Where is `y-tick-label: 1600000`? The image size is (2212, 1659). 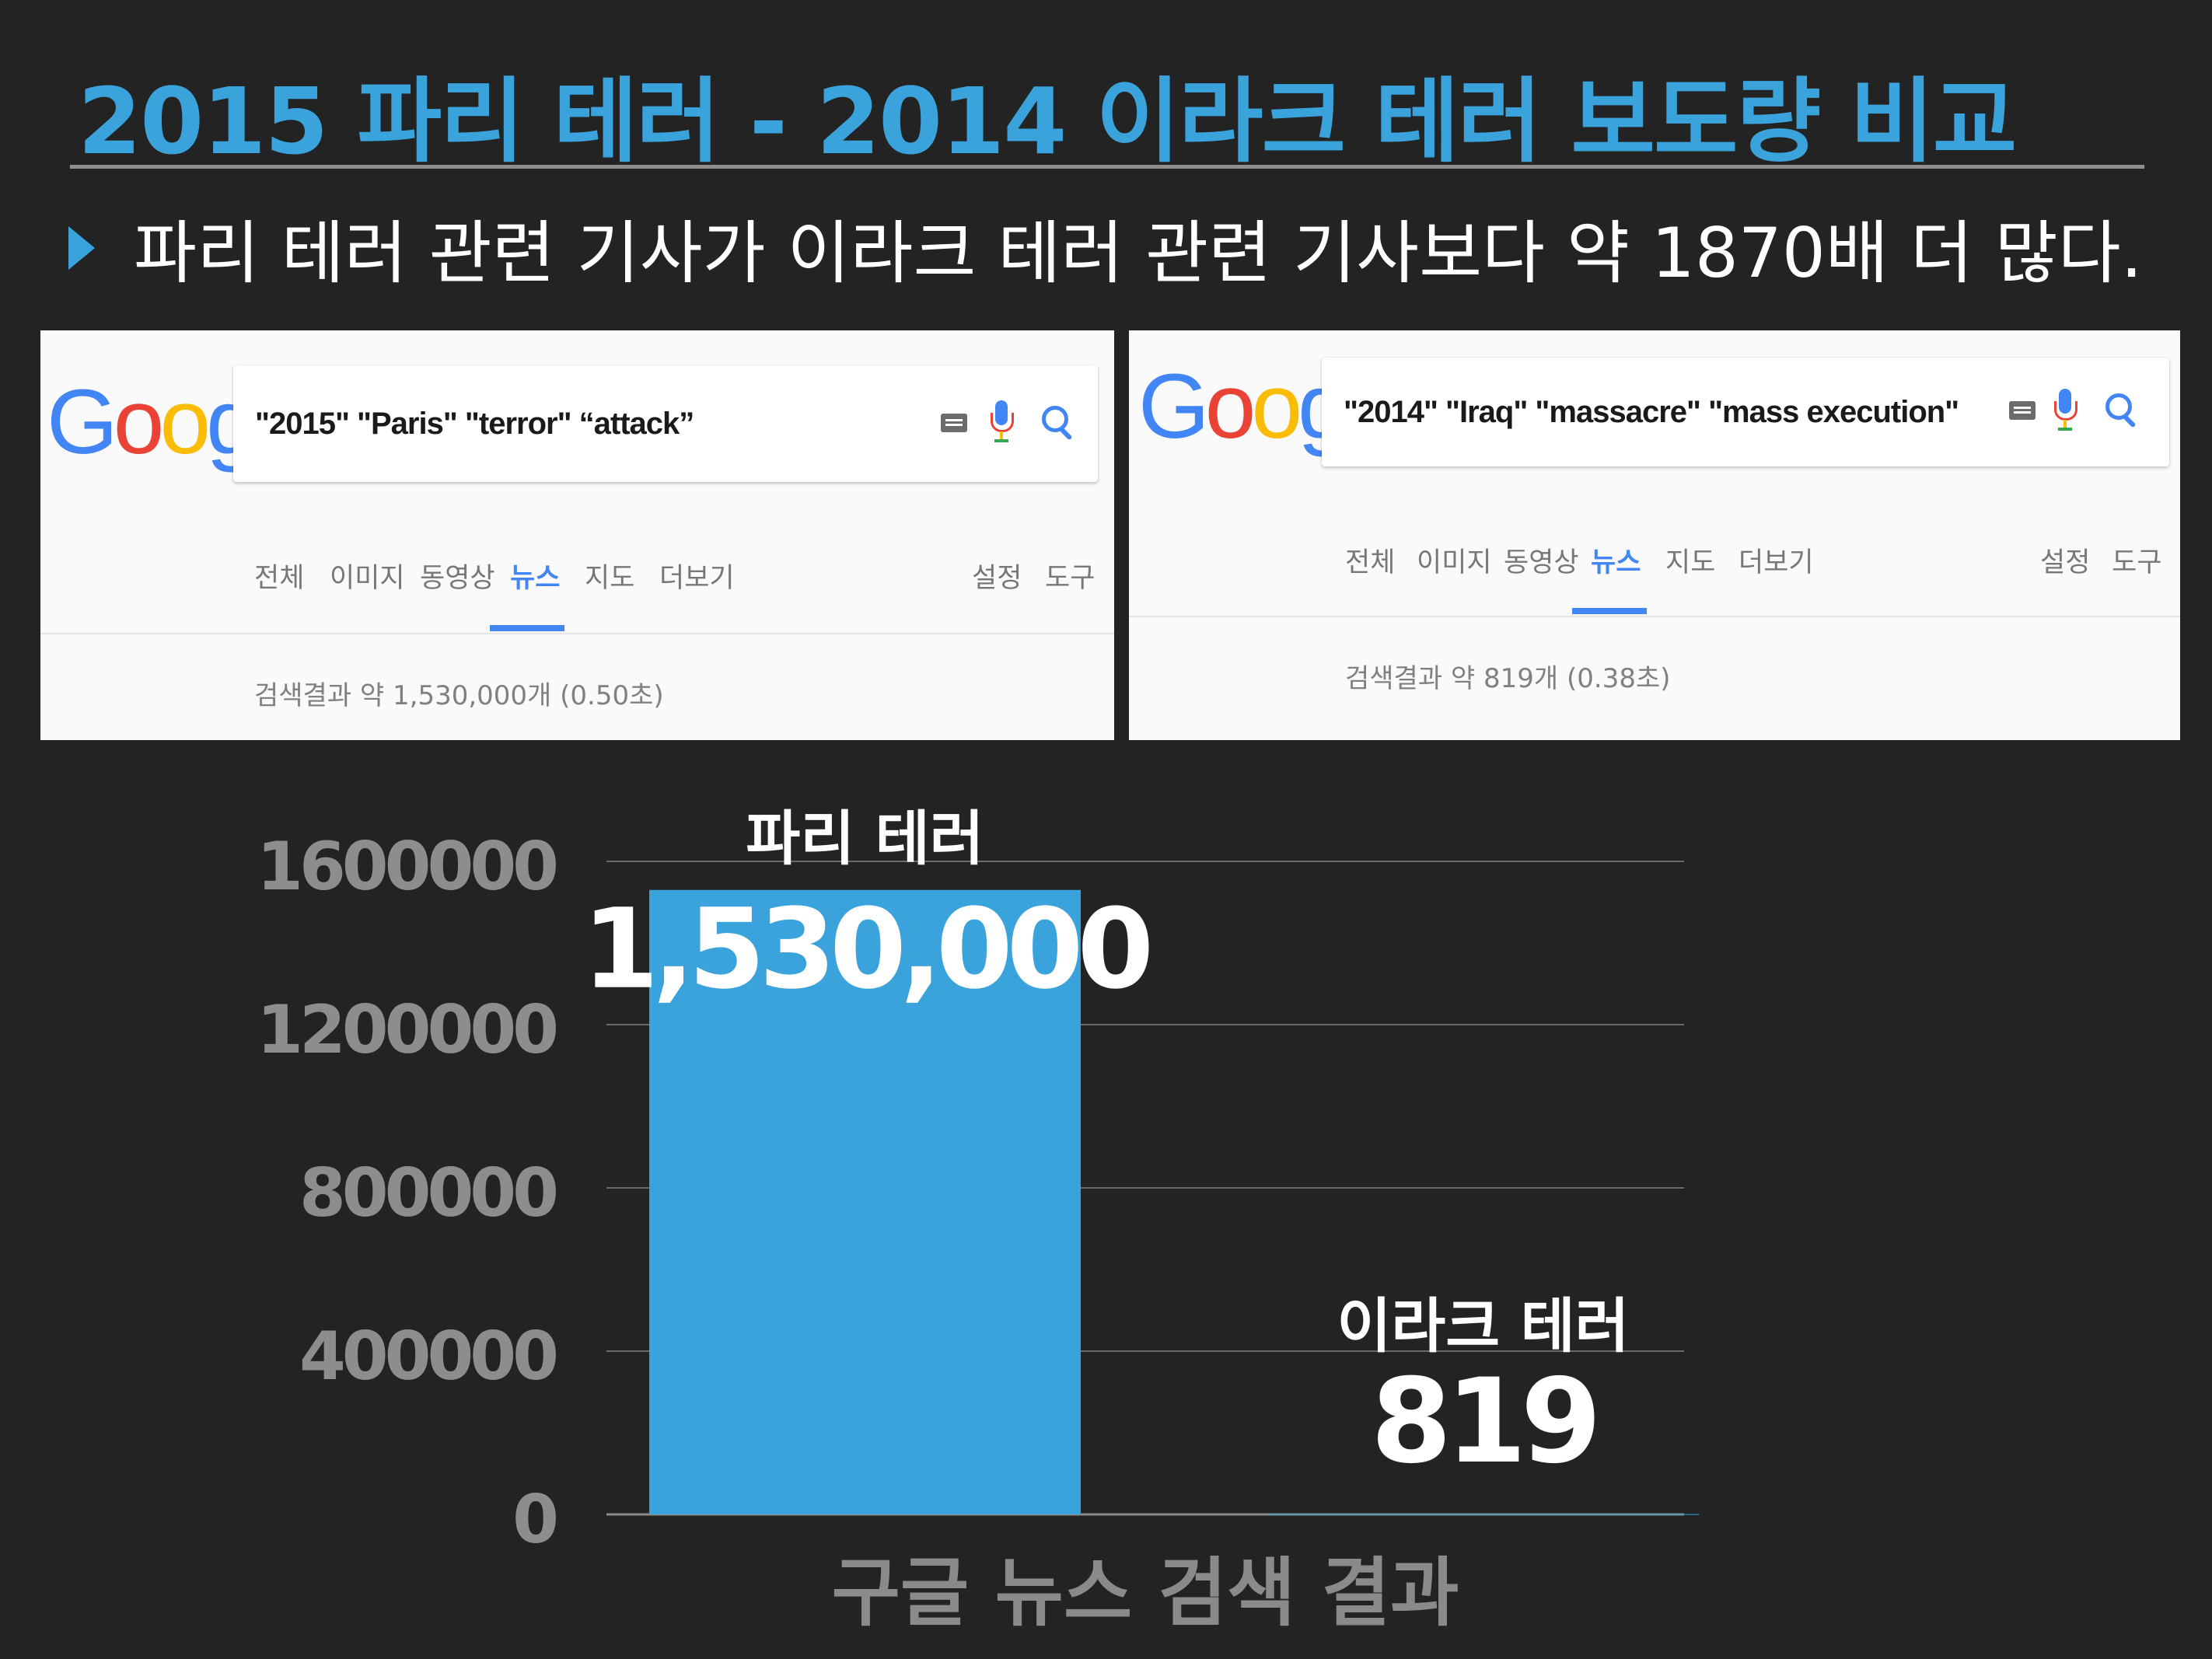
y-tick-label: 1600000 is located at coordinates (406, 867).